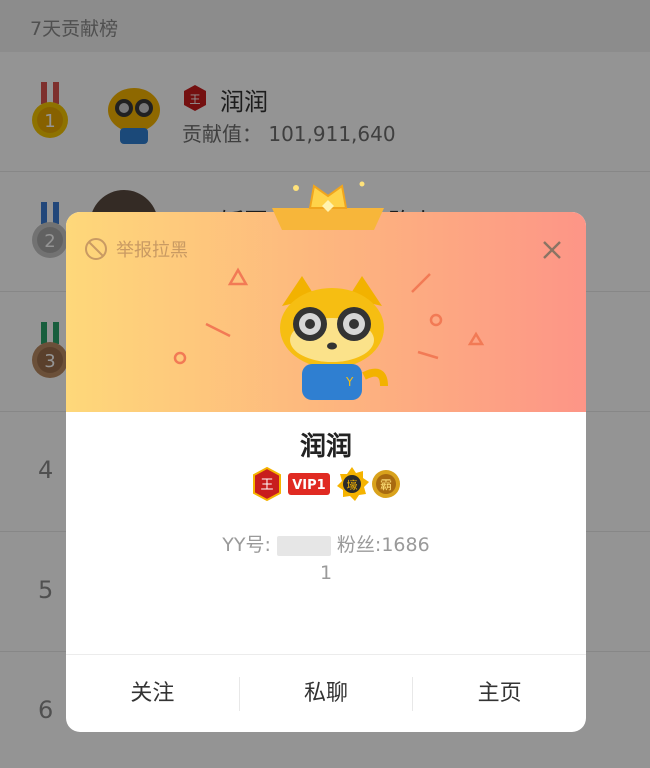  Describe the element at coordinates (349, 382) in the screenshot. I see `svg-text: Y` at that location.